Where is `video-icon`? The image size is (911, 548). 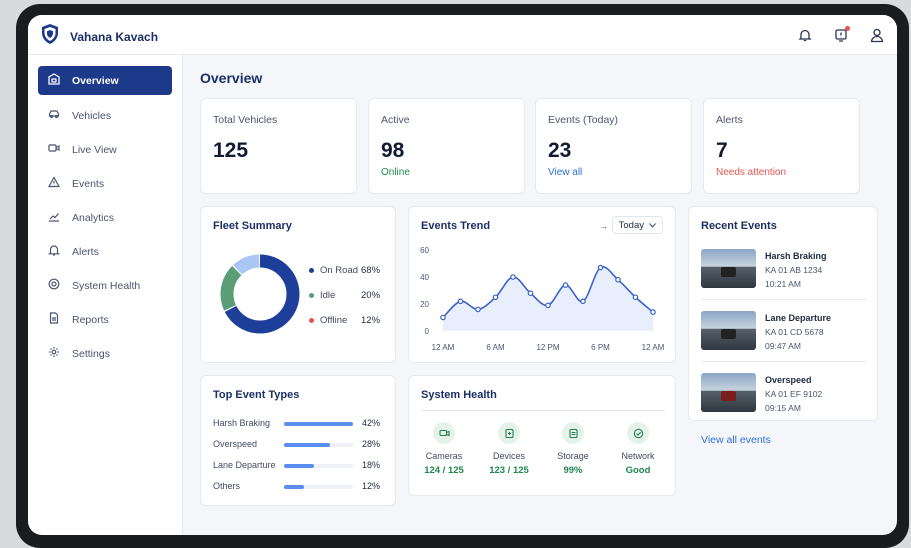
video-icon is located at coordinates (54, 149).